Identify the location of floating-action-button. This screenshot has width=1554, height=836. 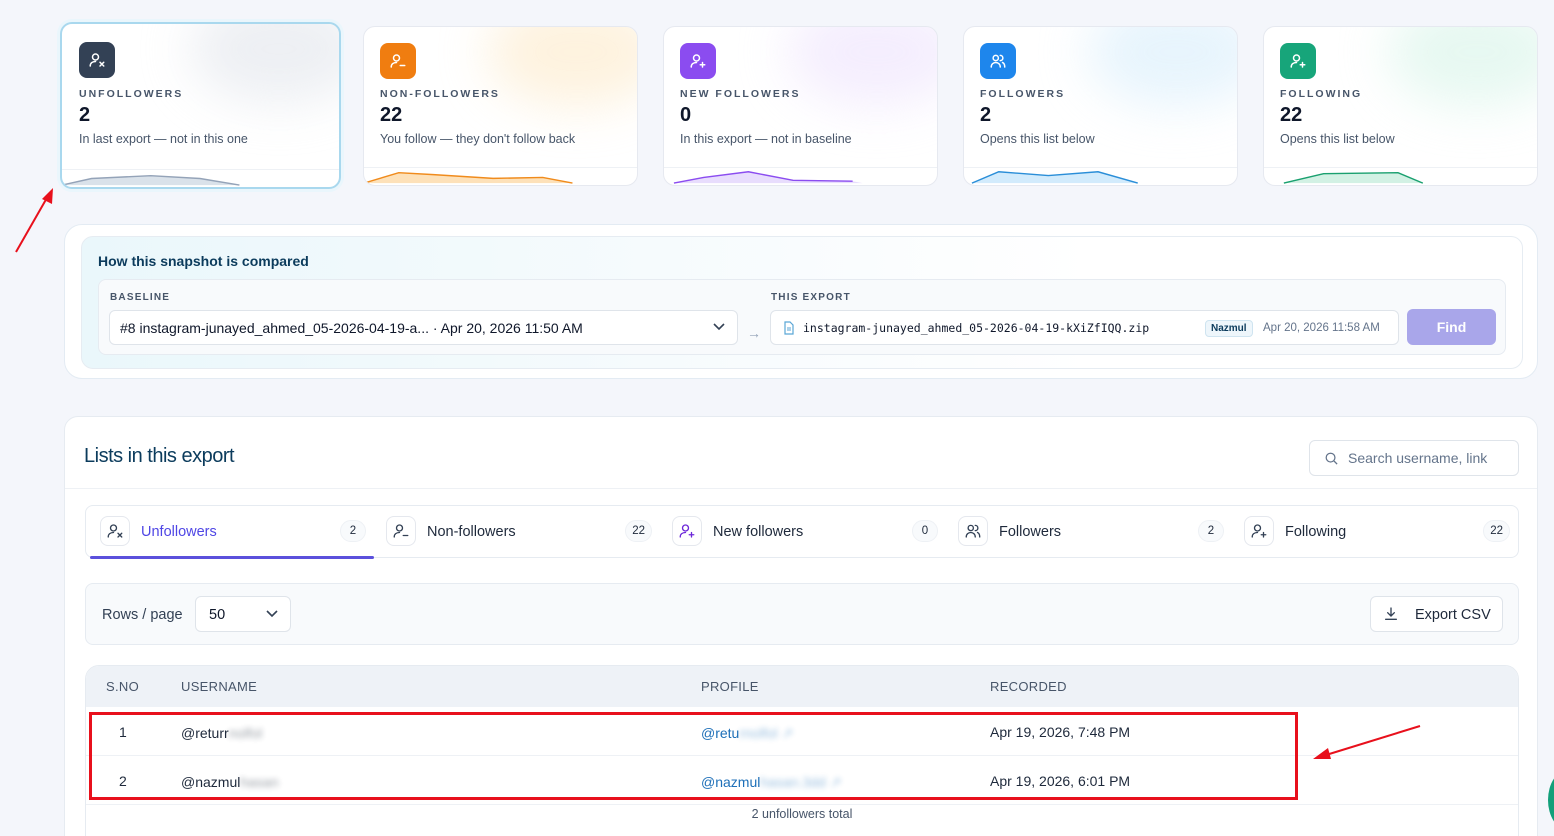
(1551, 800).